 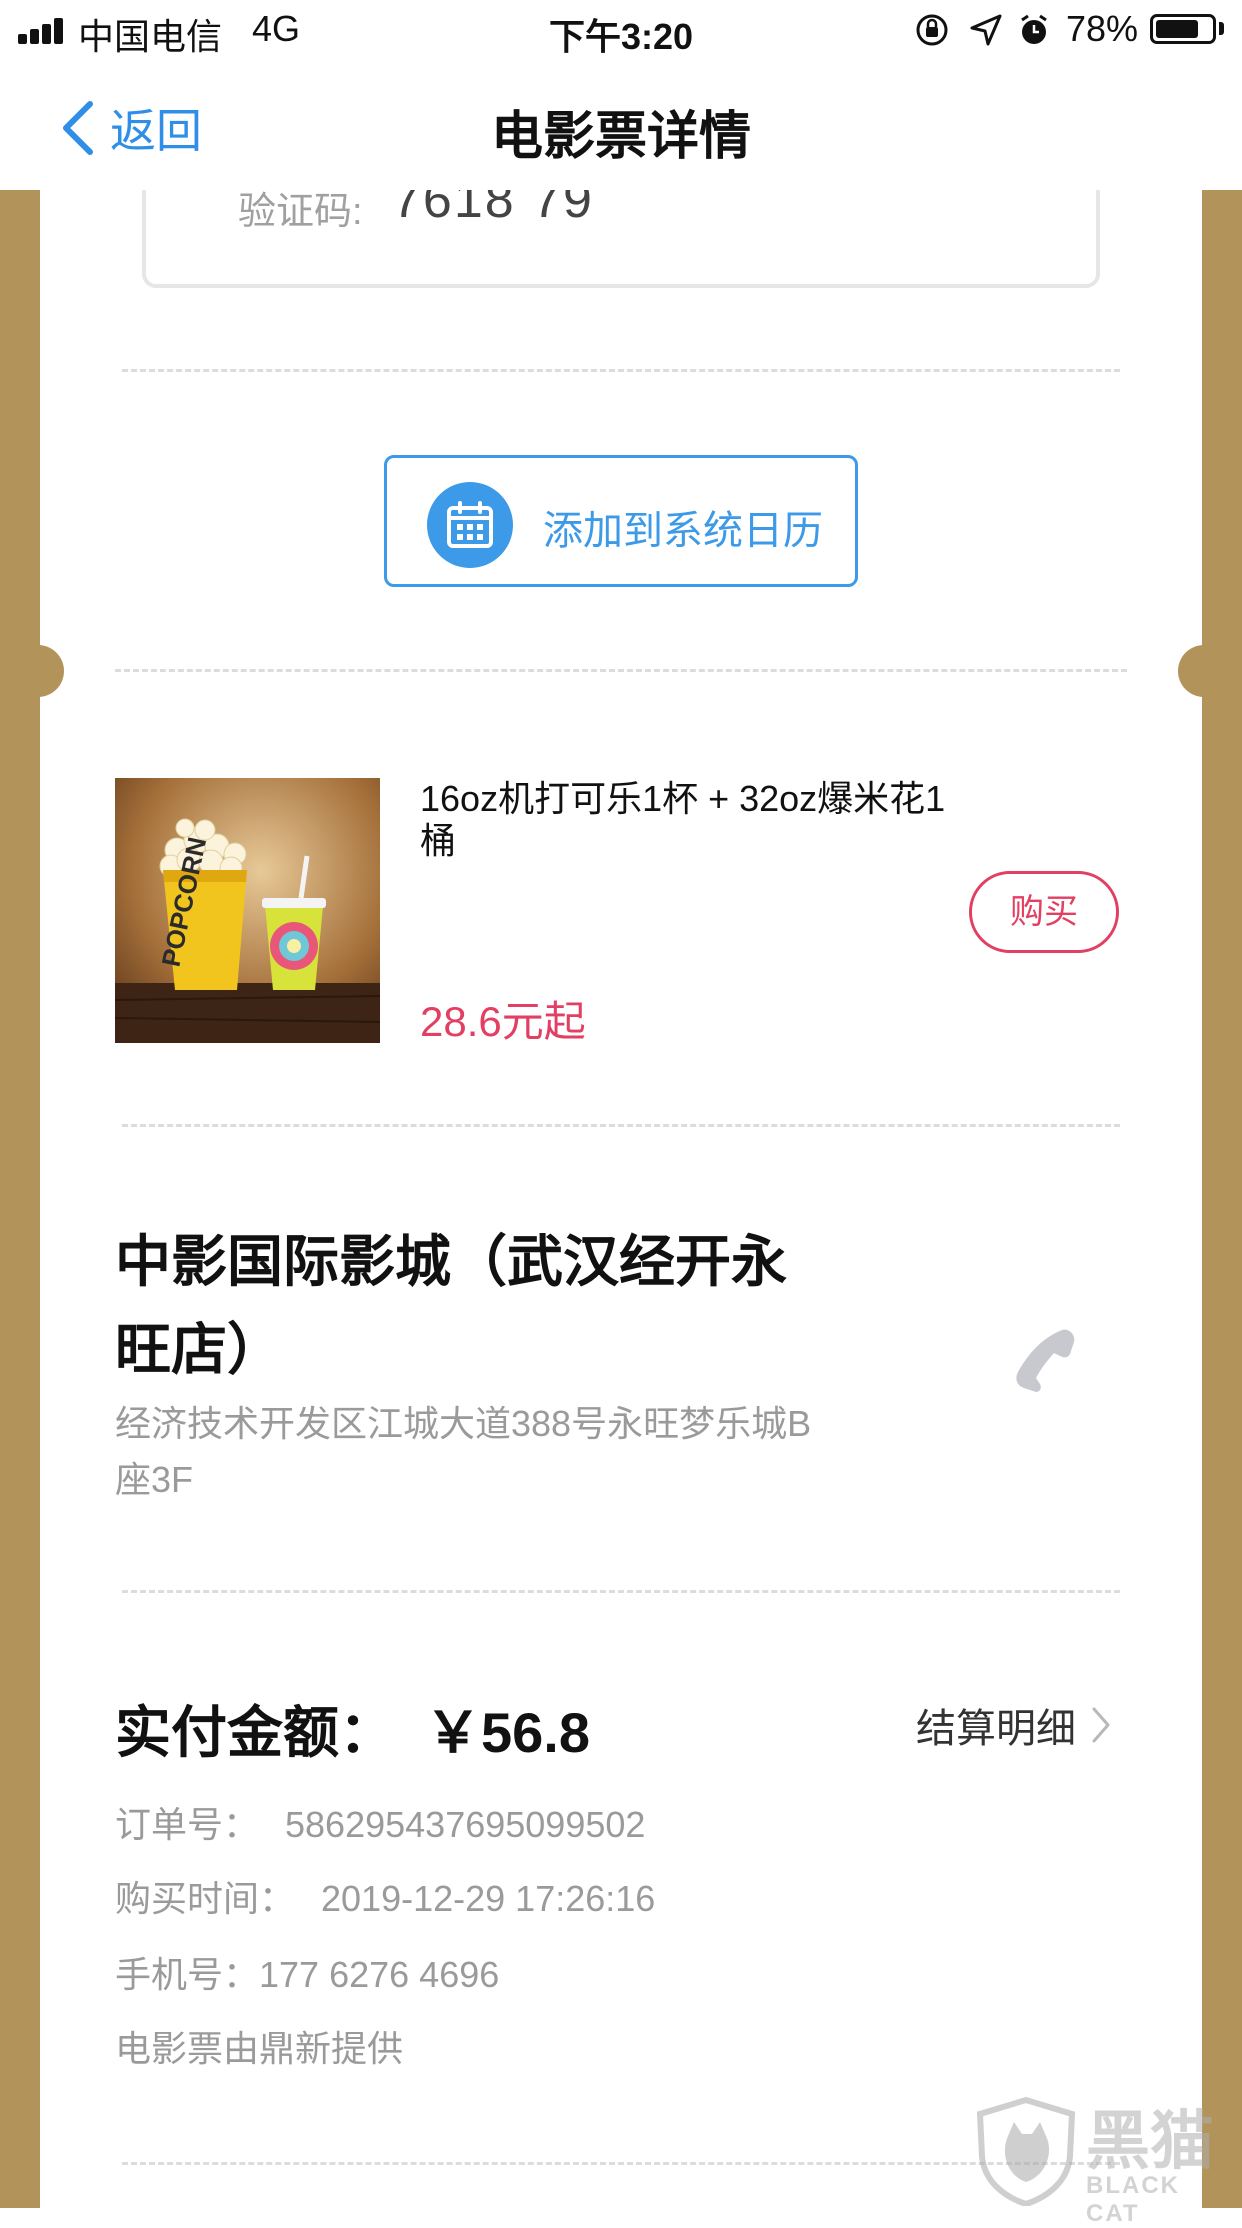 I want to click on calendar-icon-badge, so click(x=470, y=525).